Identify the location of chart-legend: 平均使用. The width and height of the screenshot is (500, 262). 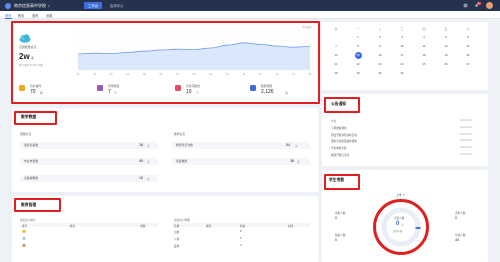
(307, 28).